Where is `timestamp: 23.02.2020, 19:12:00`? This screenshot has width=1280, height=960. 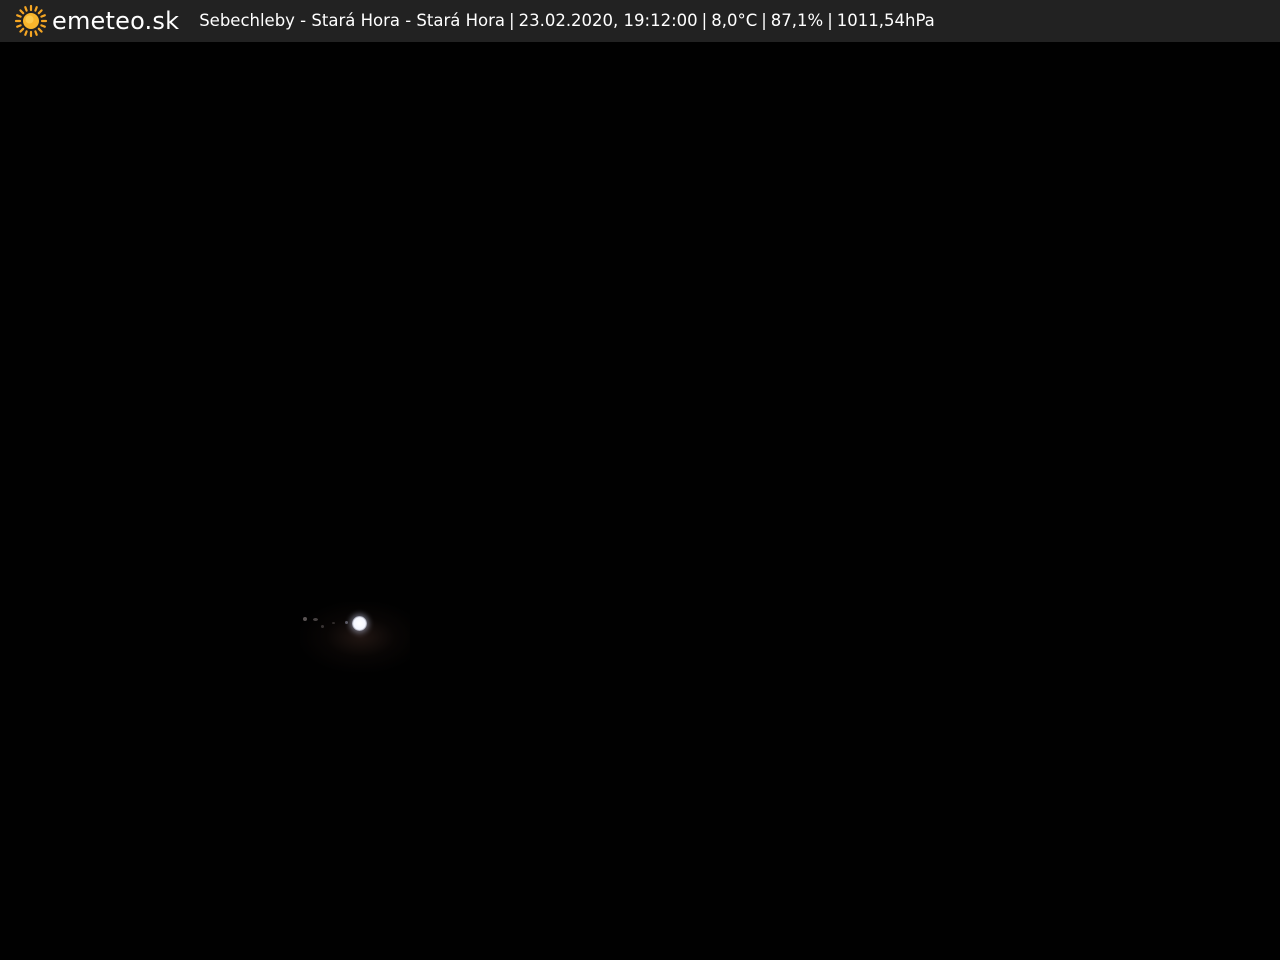 timestamp: 23.02.2020, 19:12:00 is located at coordinates (608, 20).